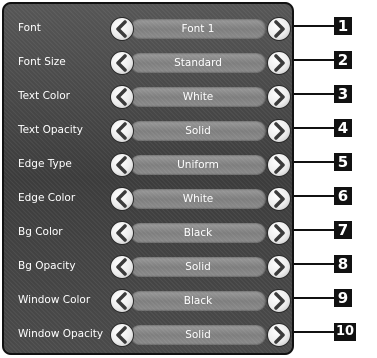 Image resolution: width=377 pixels, height=358 pixels. What do you see at coordinates (343, 230) in the screenshot?
I see `callout-number: 7` at bounding box center [343, 230].